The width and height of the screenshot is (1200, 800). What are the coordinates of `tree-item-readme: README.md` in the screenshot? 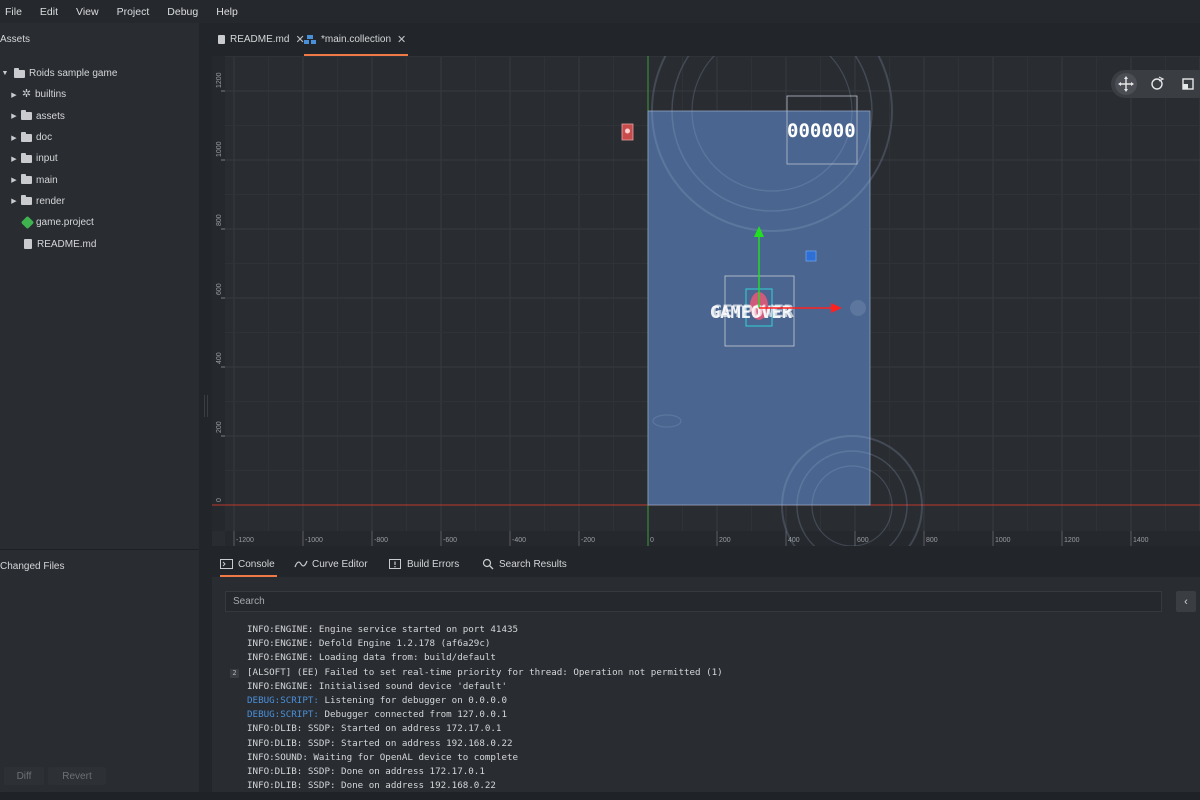 It's located at (99, 243).